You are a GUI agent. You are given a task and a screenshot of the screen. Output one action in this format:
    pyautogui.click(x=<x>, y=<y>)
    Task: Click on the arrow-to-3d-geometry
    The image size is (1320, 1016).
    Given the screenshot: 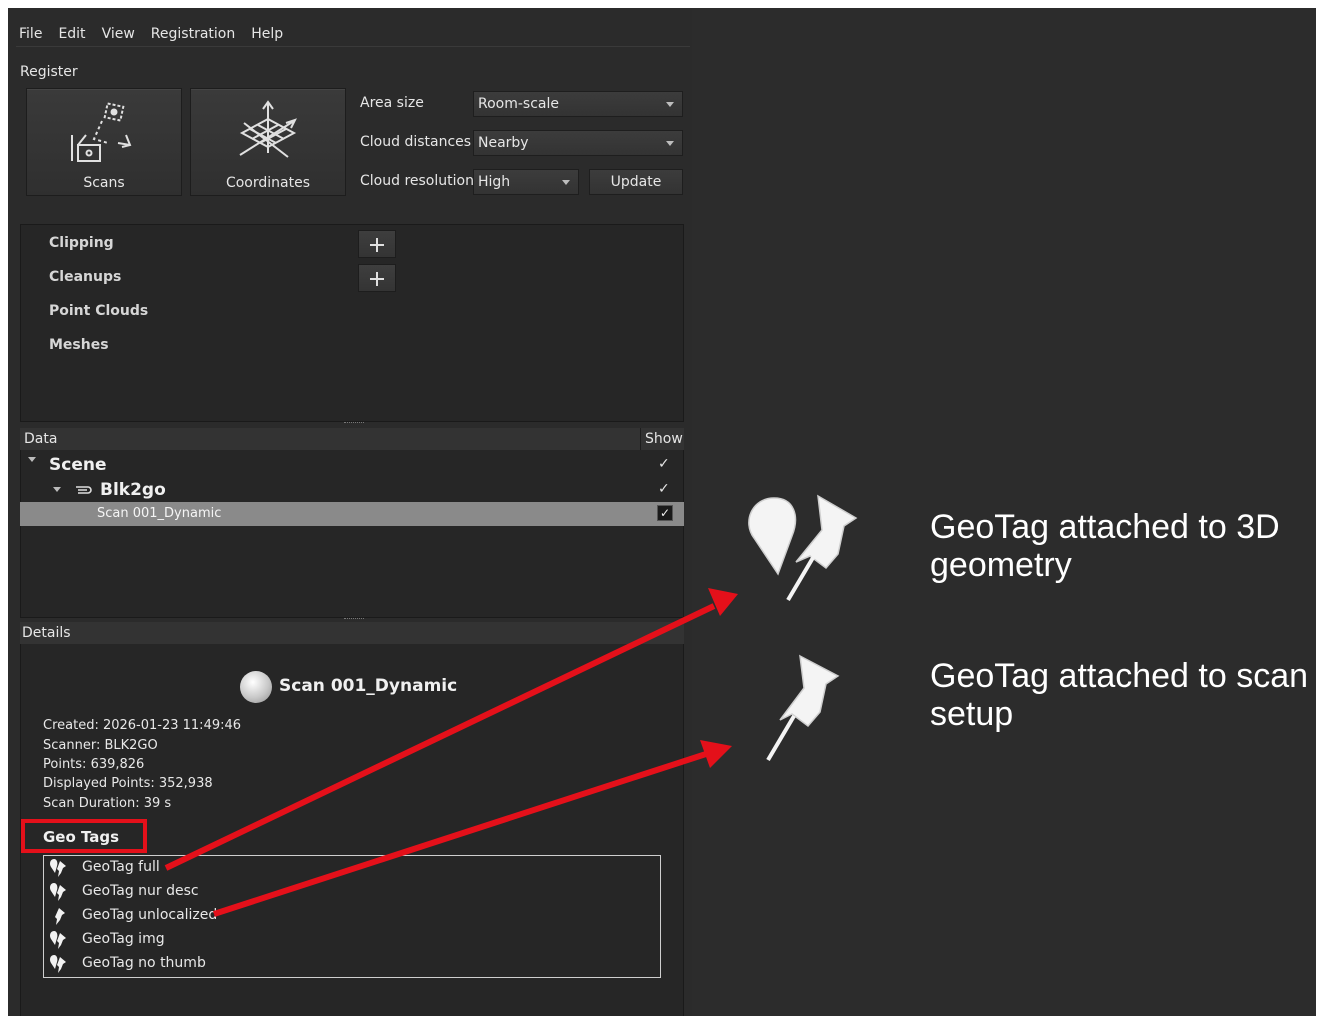 What is the action you would take?
    pyautogui.click(x=451, y=729)
    